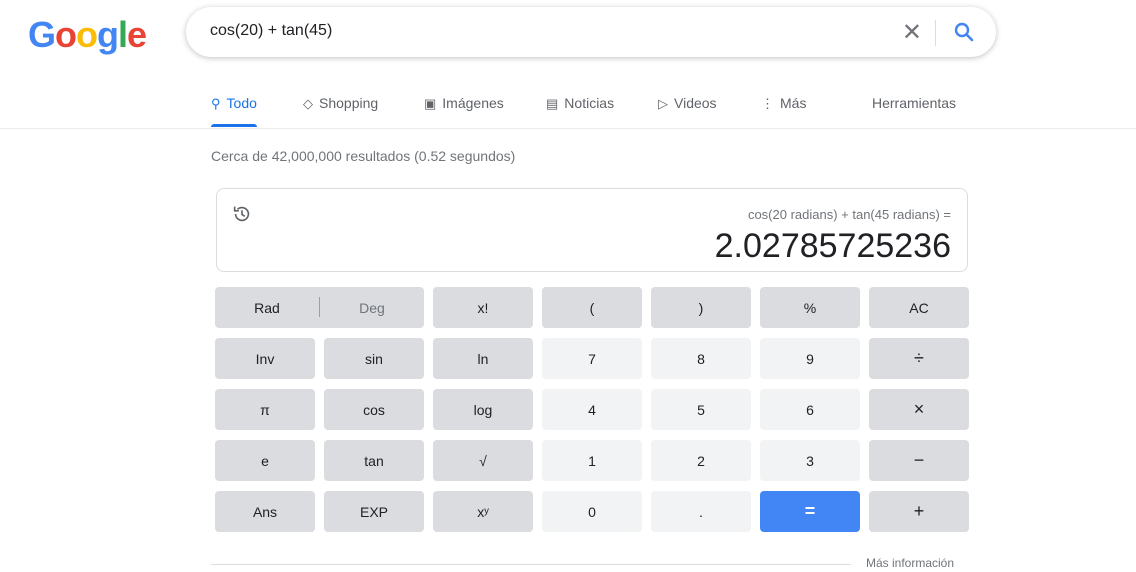  Describe the element at coordinates (810, 358) in the screenshot. I see `digit-9-key: 9` at that location.